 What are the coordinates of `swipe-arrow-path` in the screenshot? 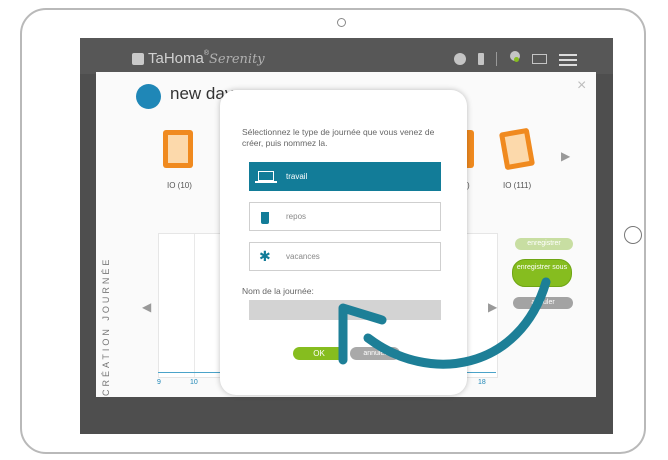 It's located at (457, 323).